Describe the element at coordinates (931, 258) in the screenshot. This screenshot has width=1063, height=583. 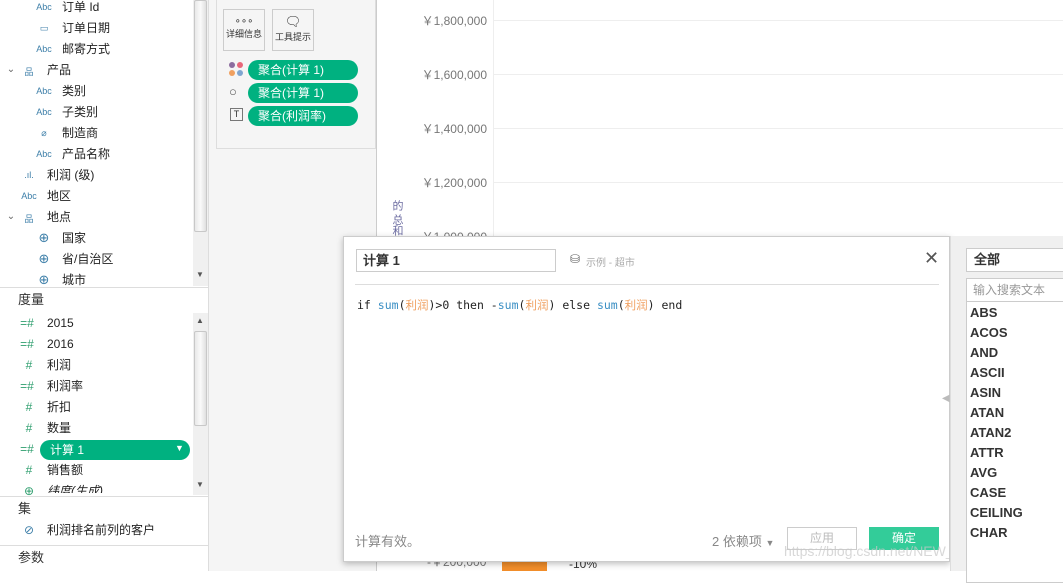
I see `close-icon: ✕` at that location.